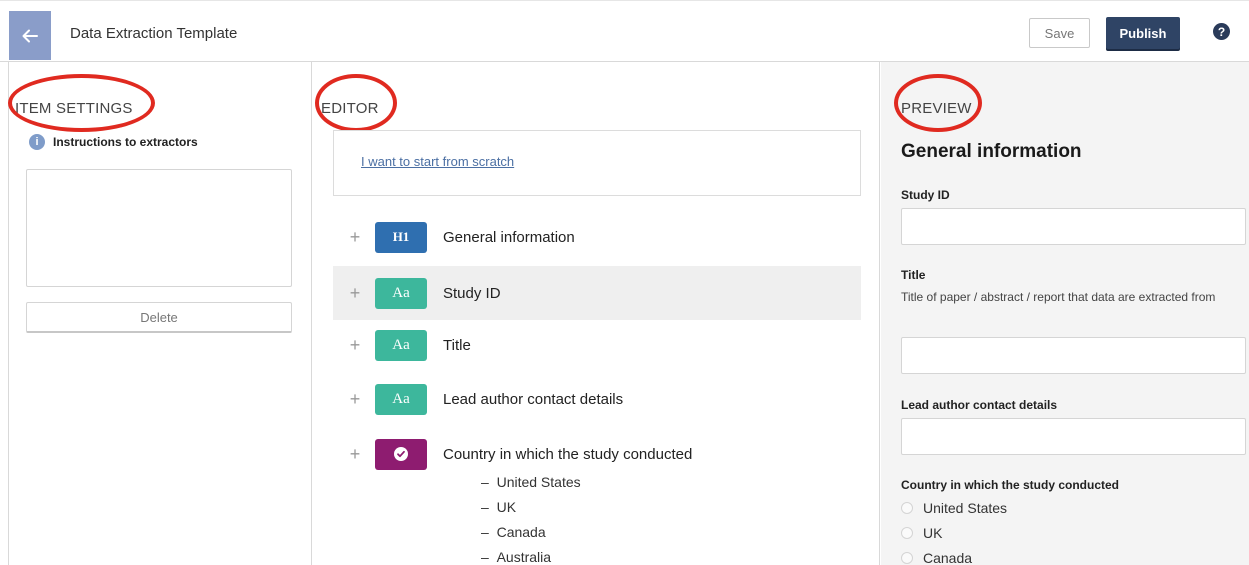  What do you see at coordinates (597, 237) in the screenshot?
I see `field-row-general-information: + H1 General information` at bounding box center [597, 237].